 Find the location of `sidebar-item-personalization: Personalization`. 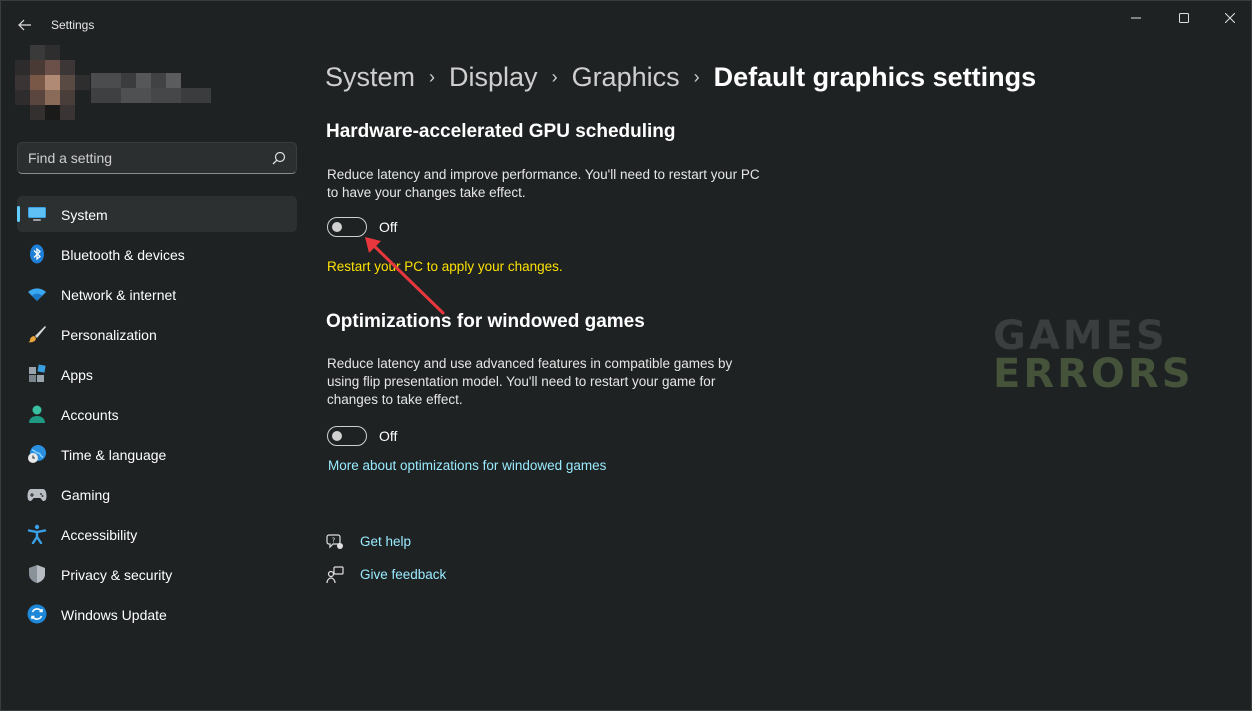

sidebar-item-personalization: Personalization is located at coordinates (157, 334).